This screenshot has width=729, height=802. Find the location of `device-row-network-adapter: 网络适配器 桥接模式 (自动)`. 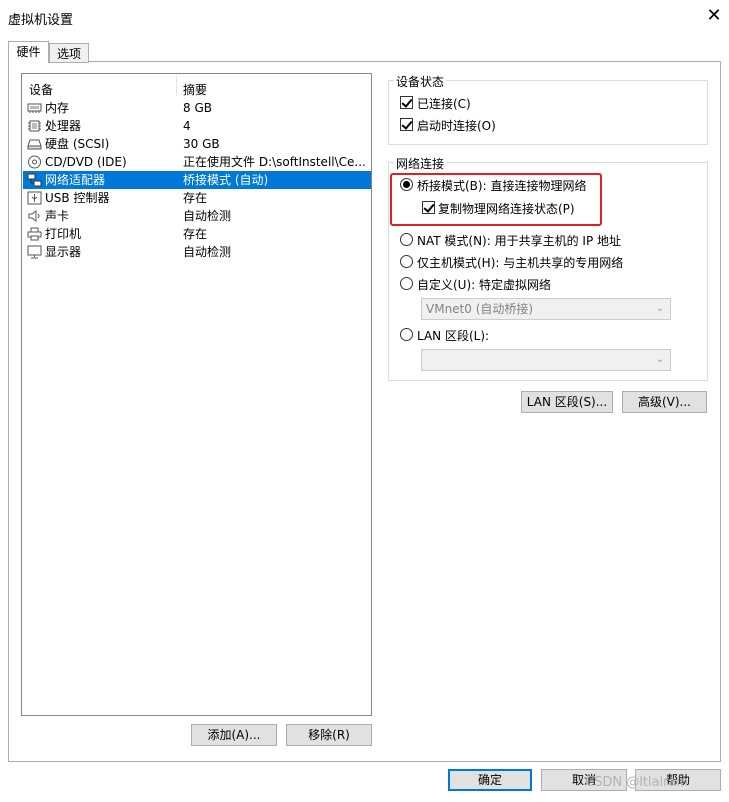

device-row-network-adapter: 网络适配器 桥接模式 (自动) is located at coordinates (197, 180).